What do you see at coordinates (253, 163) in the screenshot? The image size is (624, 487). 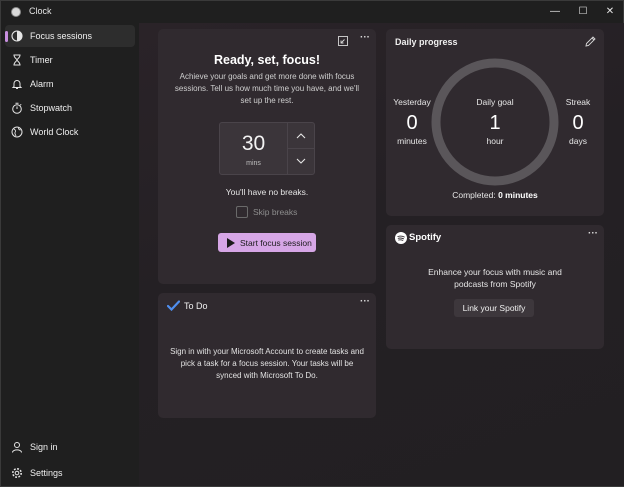 I see `minutes-unit: mins` at bounding box center [253, 163].